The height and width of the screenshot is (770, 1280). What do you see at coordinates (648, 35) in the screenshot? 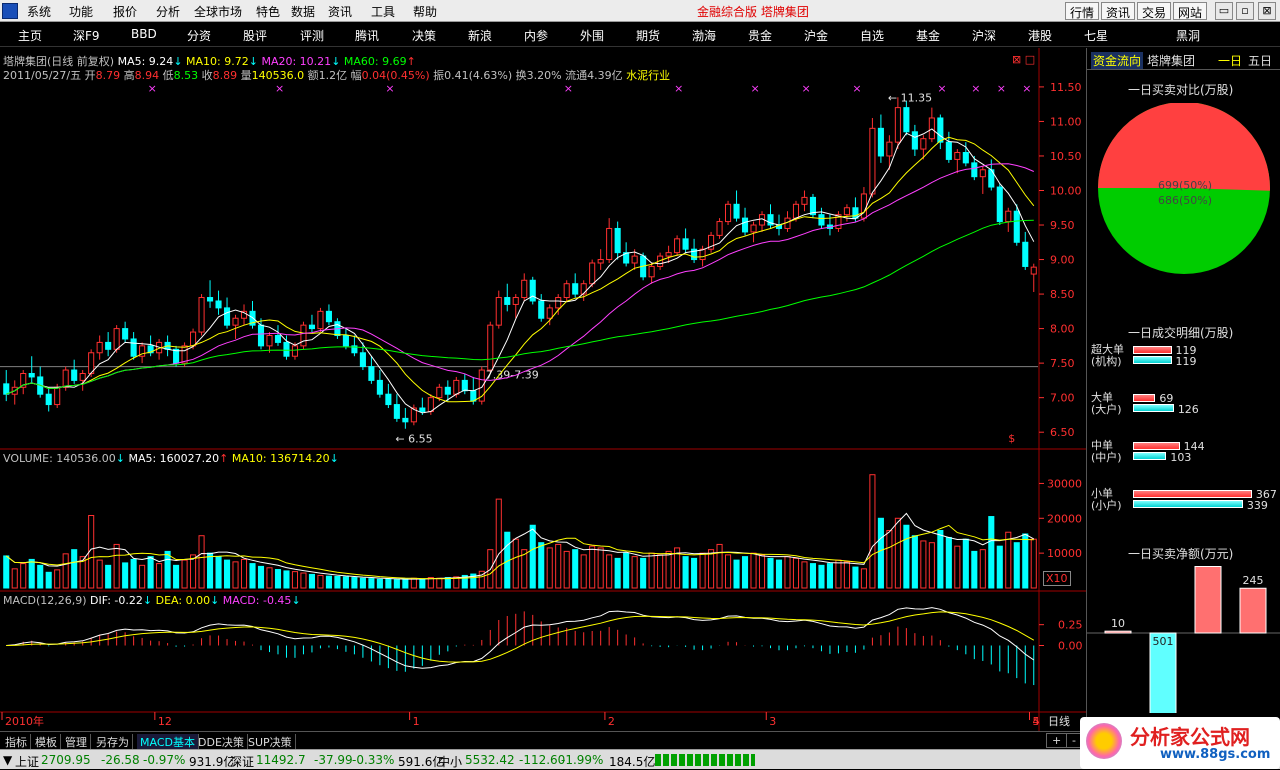
I see `nav-futures: 期货` at bounding box center [648, 35].